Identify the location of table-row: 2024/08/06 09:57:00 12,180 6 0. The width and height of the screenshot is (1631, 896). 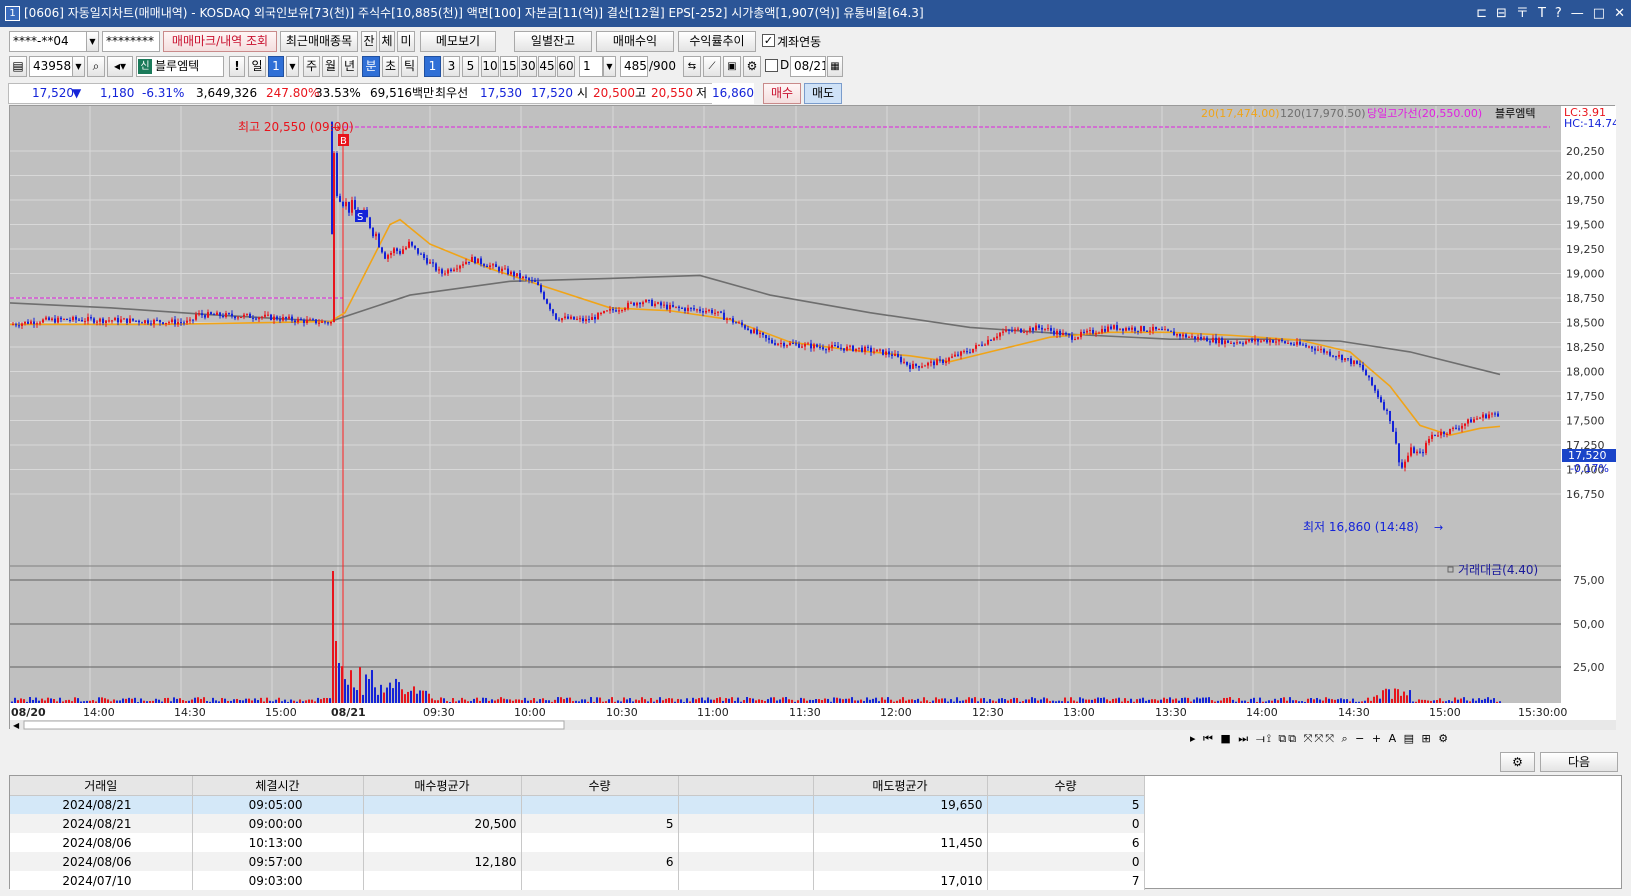
(577, 861).